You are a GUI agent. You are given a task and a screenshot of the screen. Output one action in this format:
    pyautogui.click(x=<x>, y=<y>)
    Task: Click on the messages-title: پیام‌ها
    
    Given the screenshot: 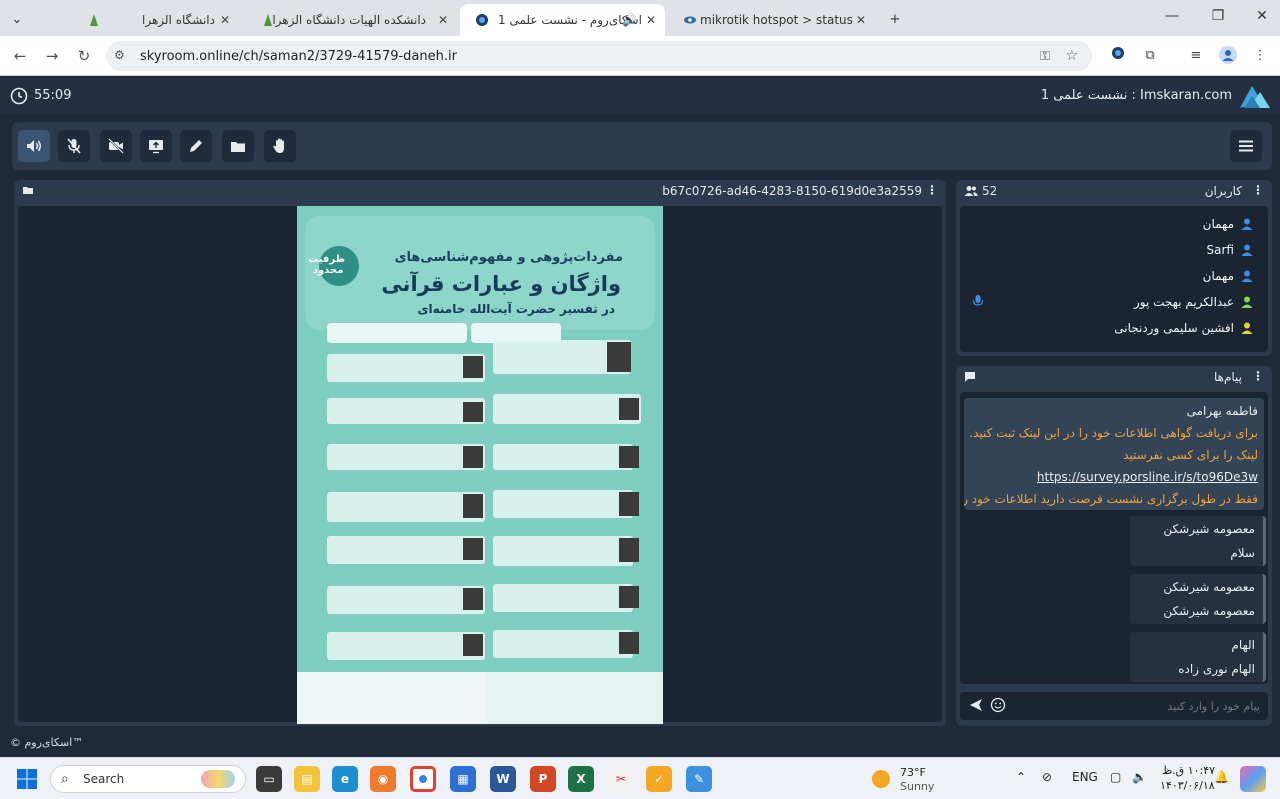 What is the action you would take?
    pyautogui.click(x=1227, y=377)
    